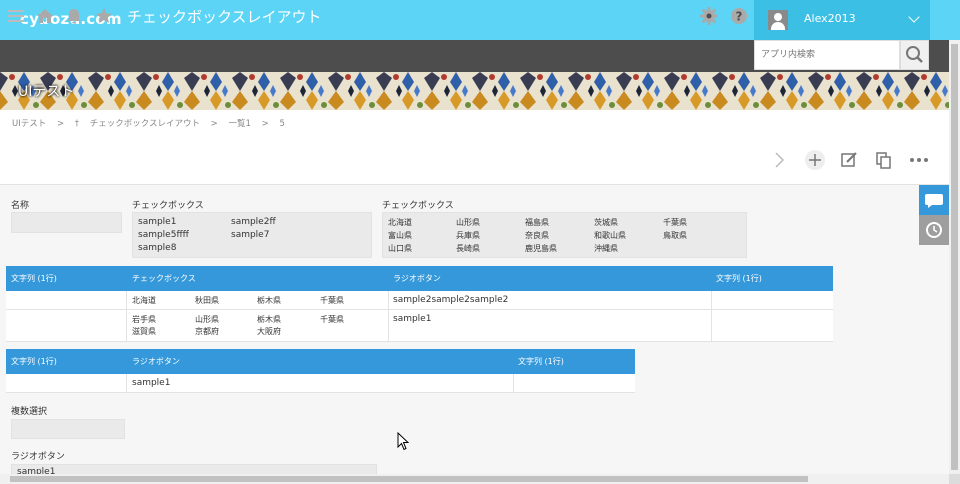 This screenshot has height=484, width=960. Describe the element at coordinates (168, 206) in the screenshot. I see `checkbox1-label: チェックボックス` at that location.